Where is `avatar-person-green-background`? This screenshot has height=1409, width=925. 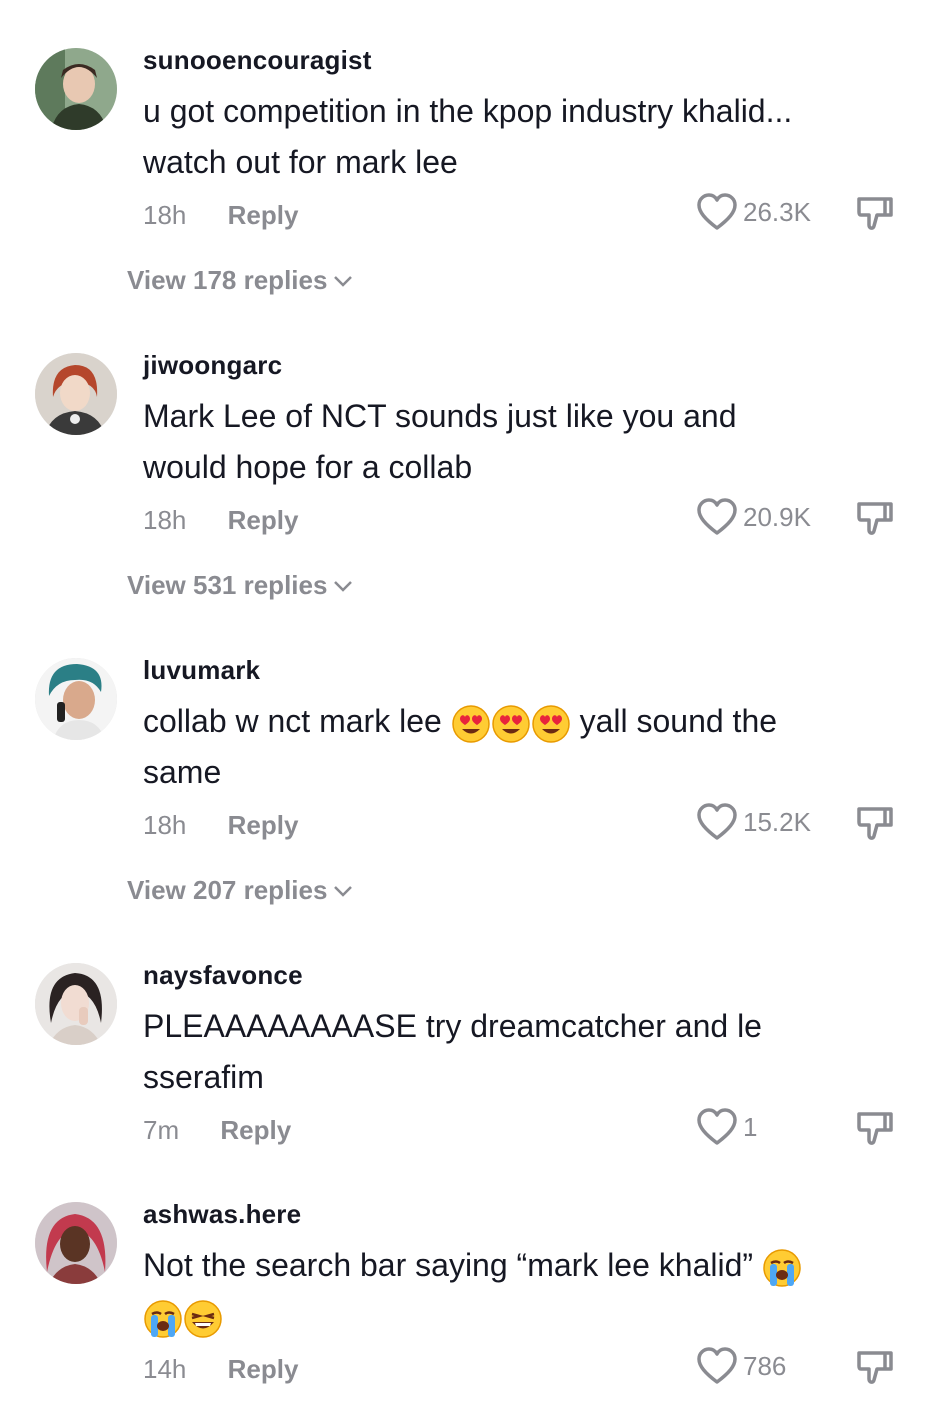
avatar-person-green-background is located at coordinates (76, 89).